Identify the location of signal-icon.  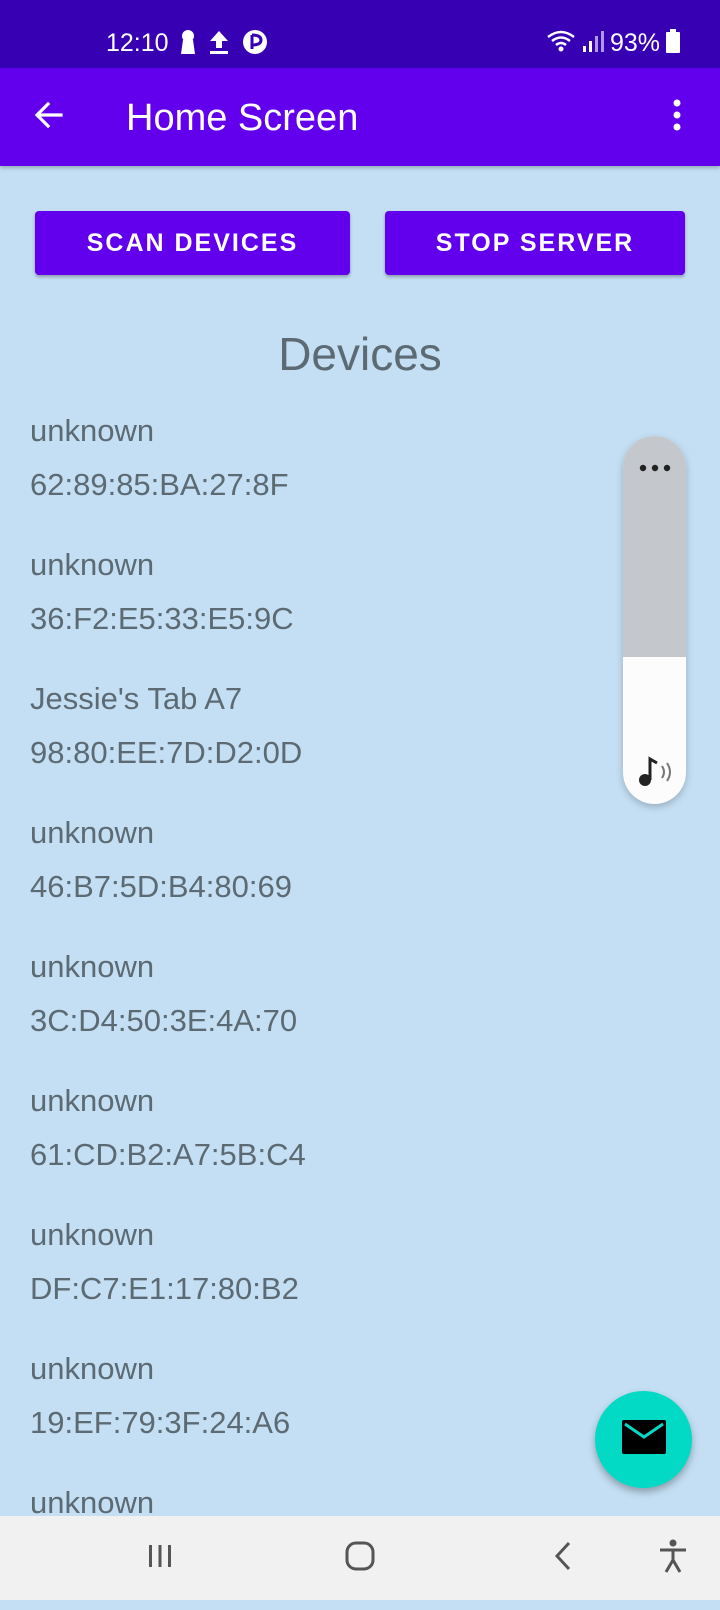
(593, 43).